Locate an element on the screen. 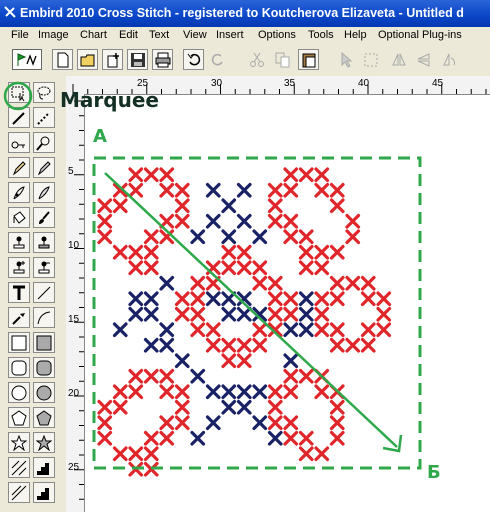  pentagon-filled-icon is located at coordinates (44, 418).